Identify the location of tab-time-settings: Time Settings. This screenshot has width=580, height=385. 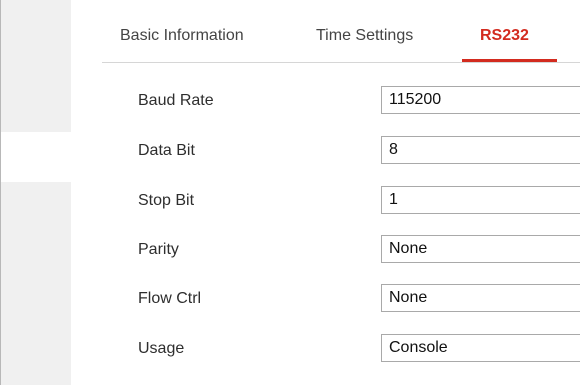
(364, 36).